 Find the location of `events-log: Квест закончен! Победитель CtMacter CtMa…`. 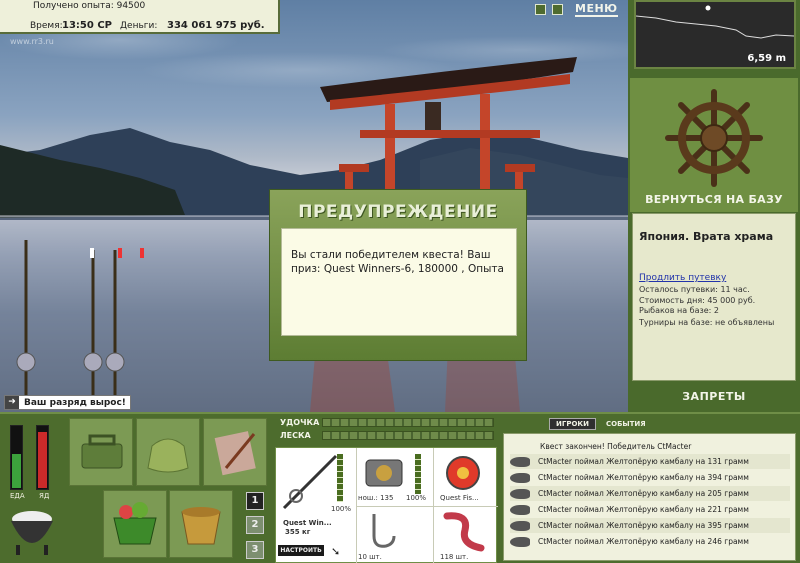

events-log: Квест закончен! Победитель CtMacter CtMa… is located at coordinates (649, 497).